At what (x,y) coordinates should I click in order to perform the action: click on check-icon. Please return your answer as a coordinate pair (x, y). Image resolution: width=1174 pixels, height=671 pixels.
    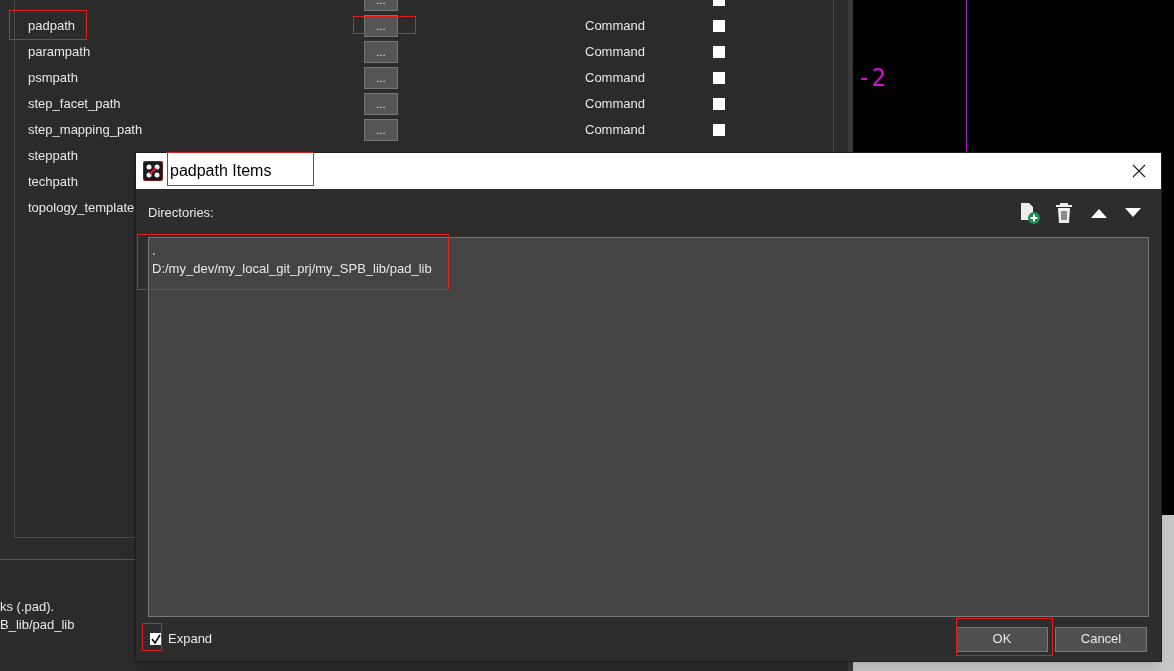
    Looking at the image, I should click on (156, 639).